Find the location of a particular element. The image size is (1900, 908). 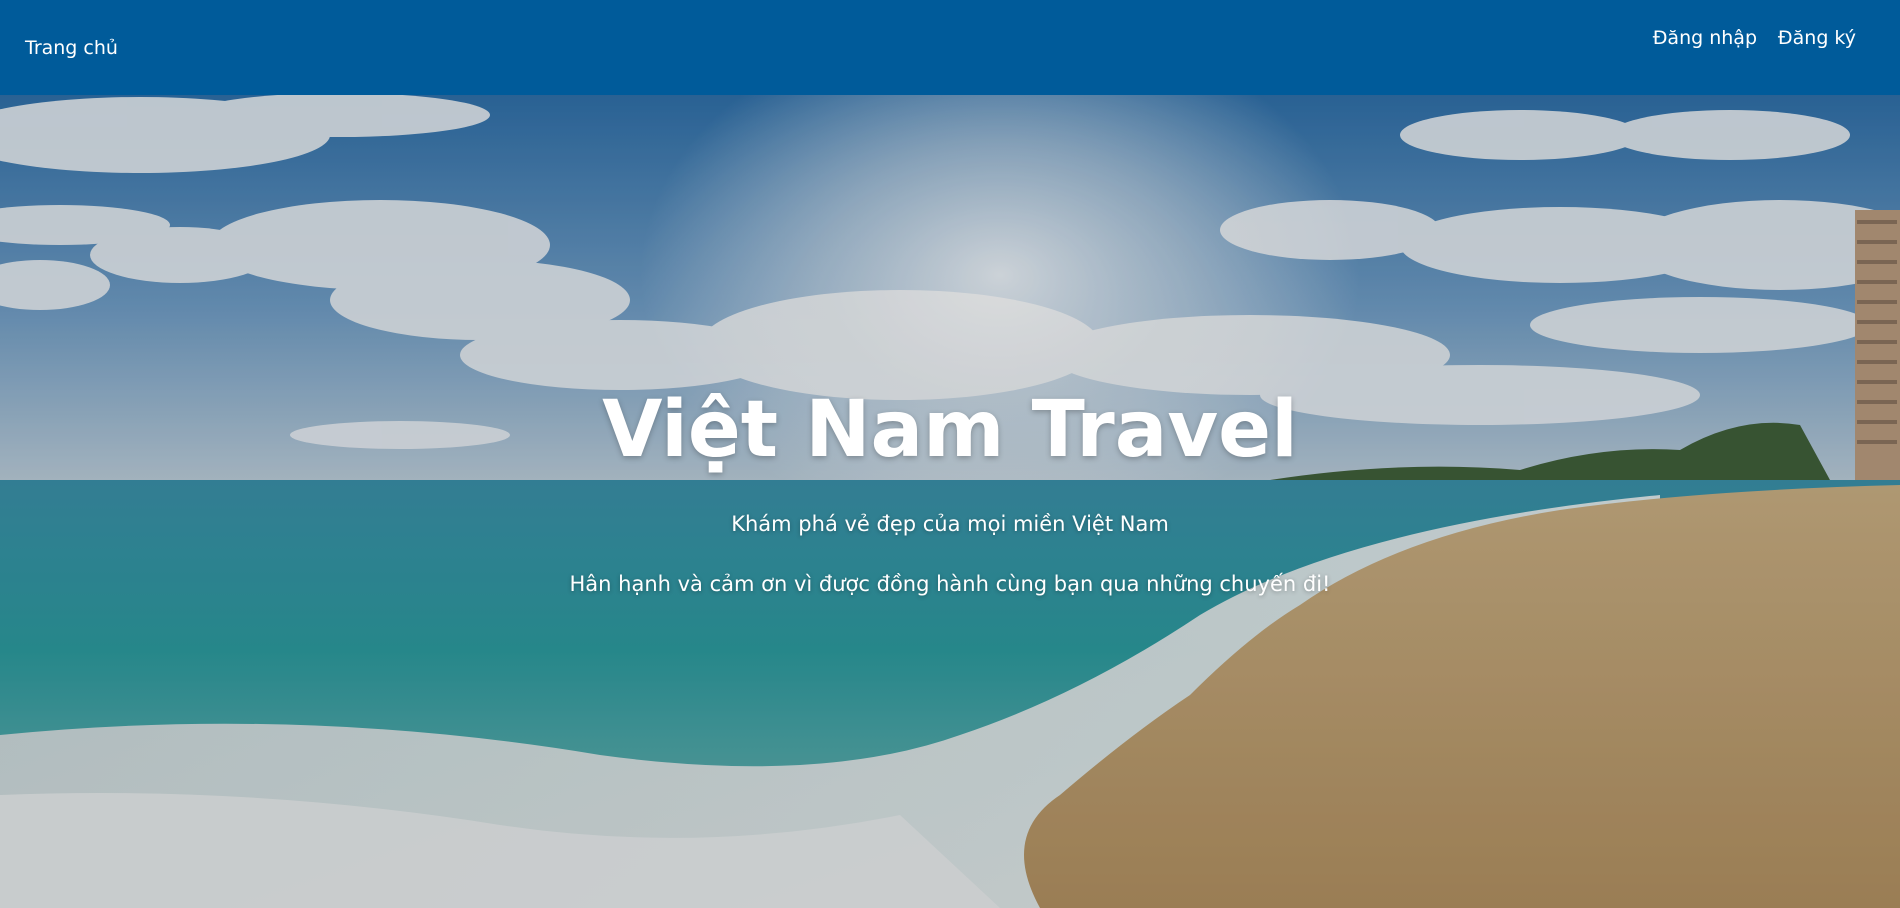

nav-home-link: Trang chủ is located at coordinates (71, 48).